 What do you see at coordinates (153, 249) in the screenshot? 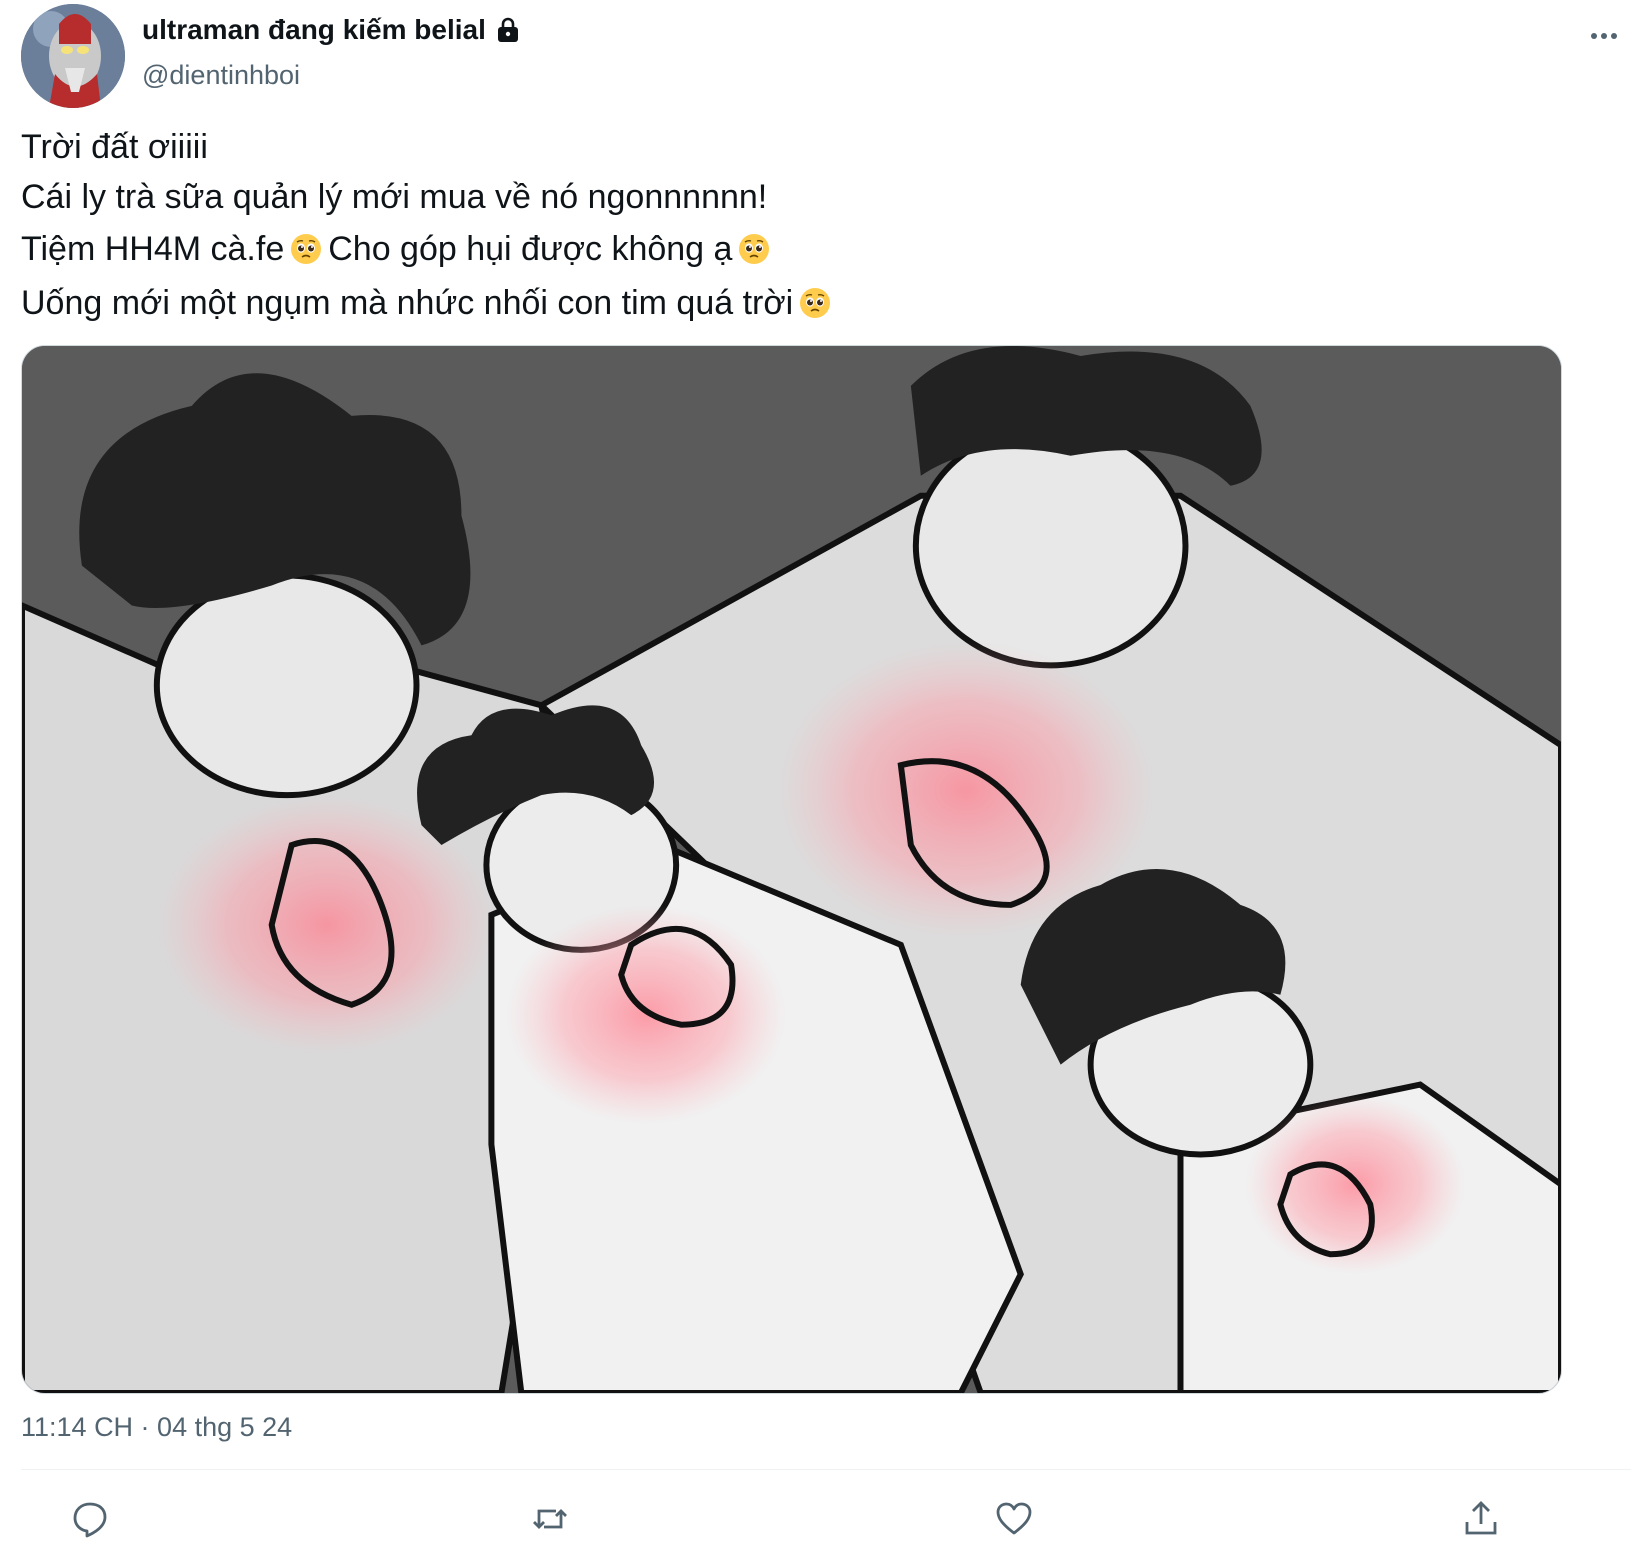
I see `tweet-line-text: Tiệm HH4M cà.fe` at bounding box center [153, 249].